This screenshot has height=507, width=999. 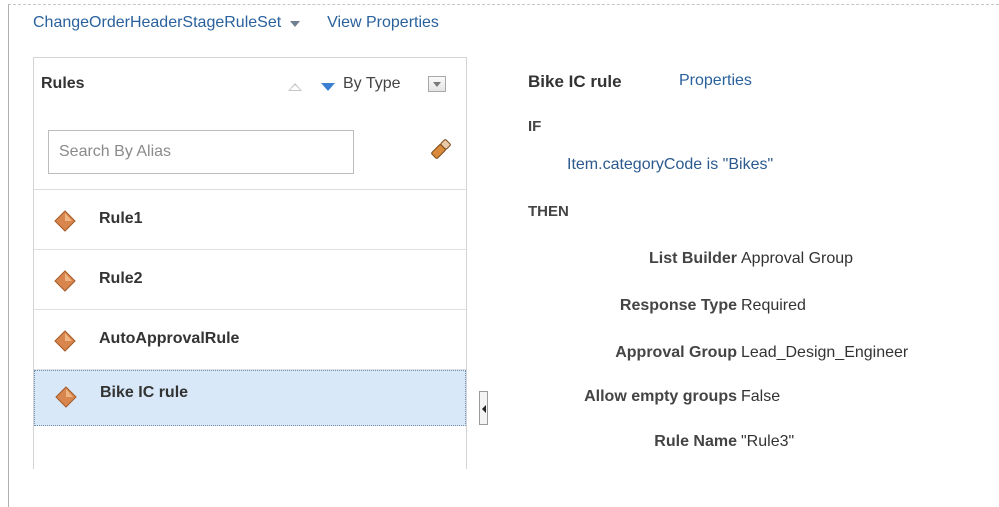 I want to click on action-value: Lead_Design_Engineer, so click(x=824, y=353).